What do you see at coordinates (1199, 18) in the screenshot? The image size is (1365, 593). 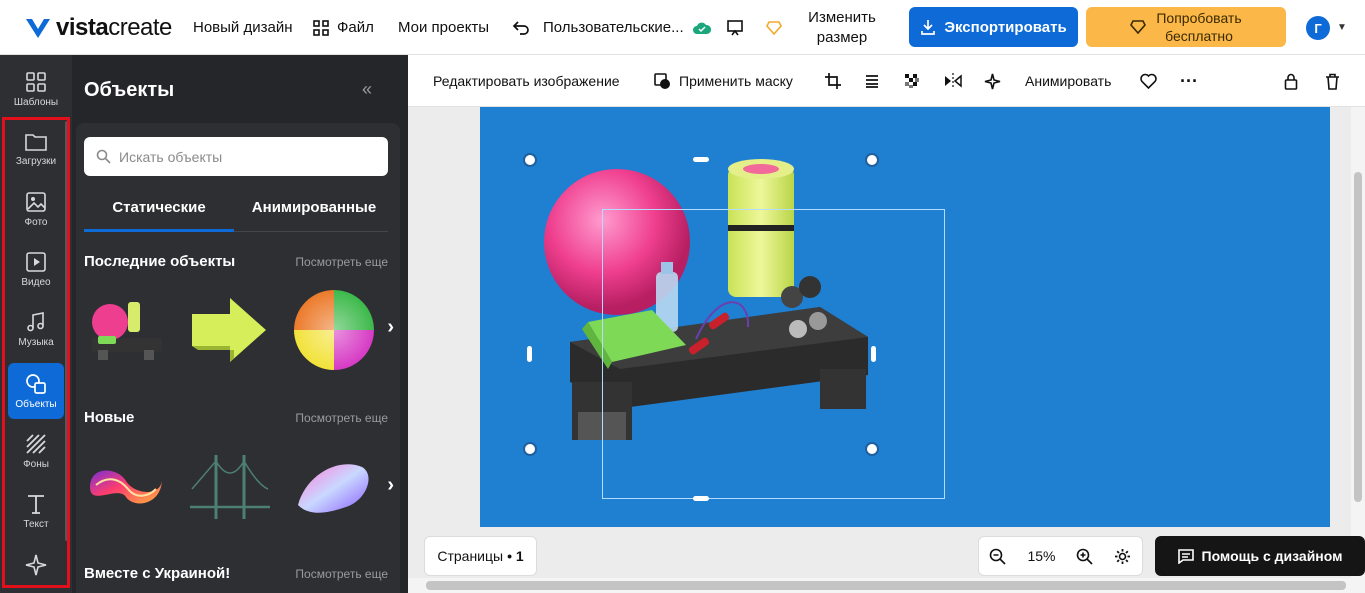 I see `try-label-line1: Попробовать` at bounding box center [1199, 18].